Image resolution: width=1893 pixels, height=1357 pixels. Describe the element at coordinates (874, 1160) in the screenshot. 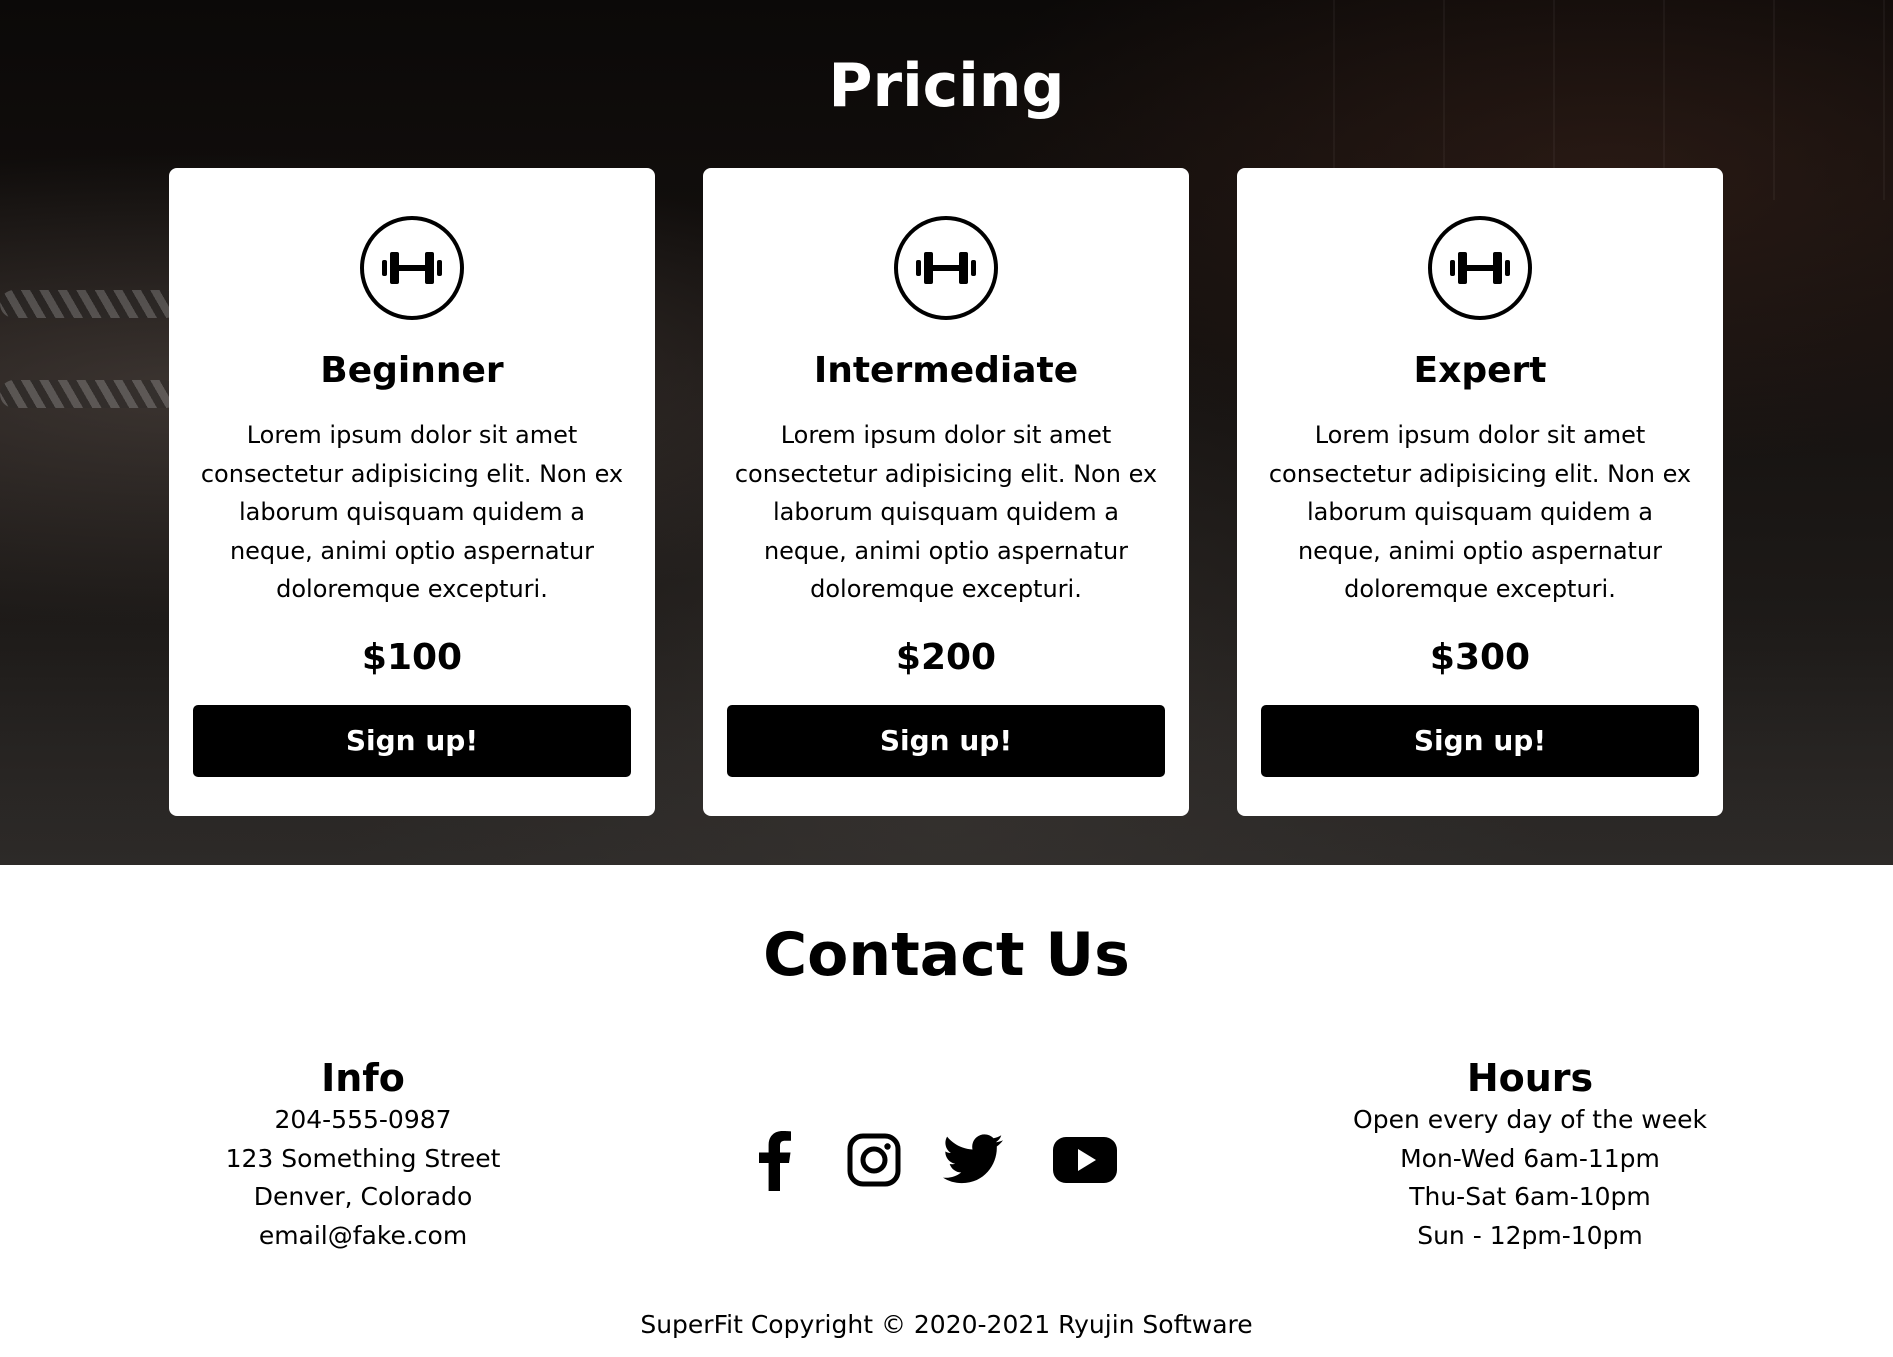

I see `instagram-icon` at that location.